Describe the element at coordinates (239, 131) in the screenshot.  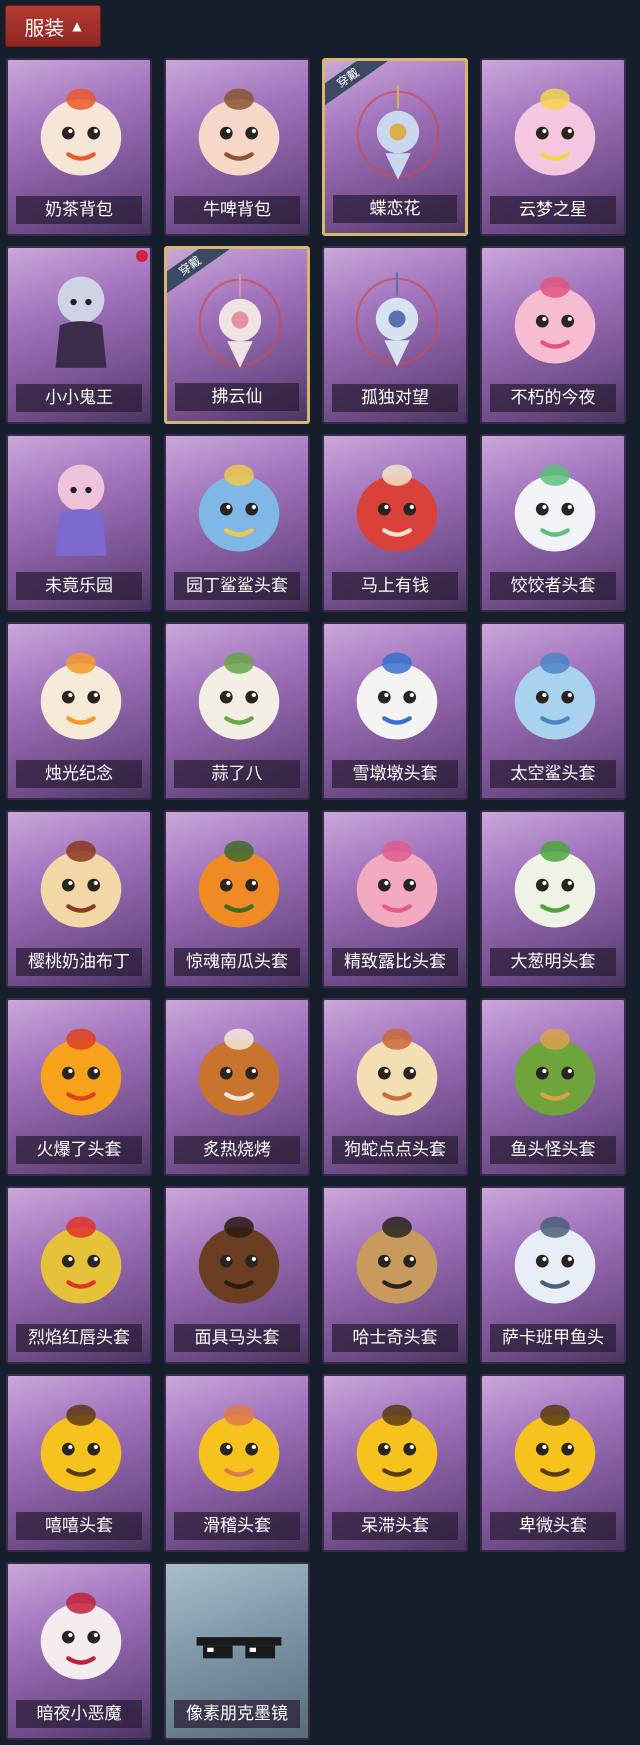
I see `cow-beer-backpack-icon` at that location.